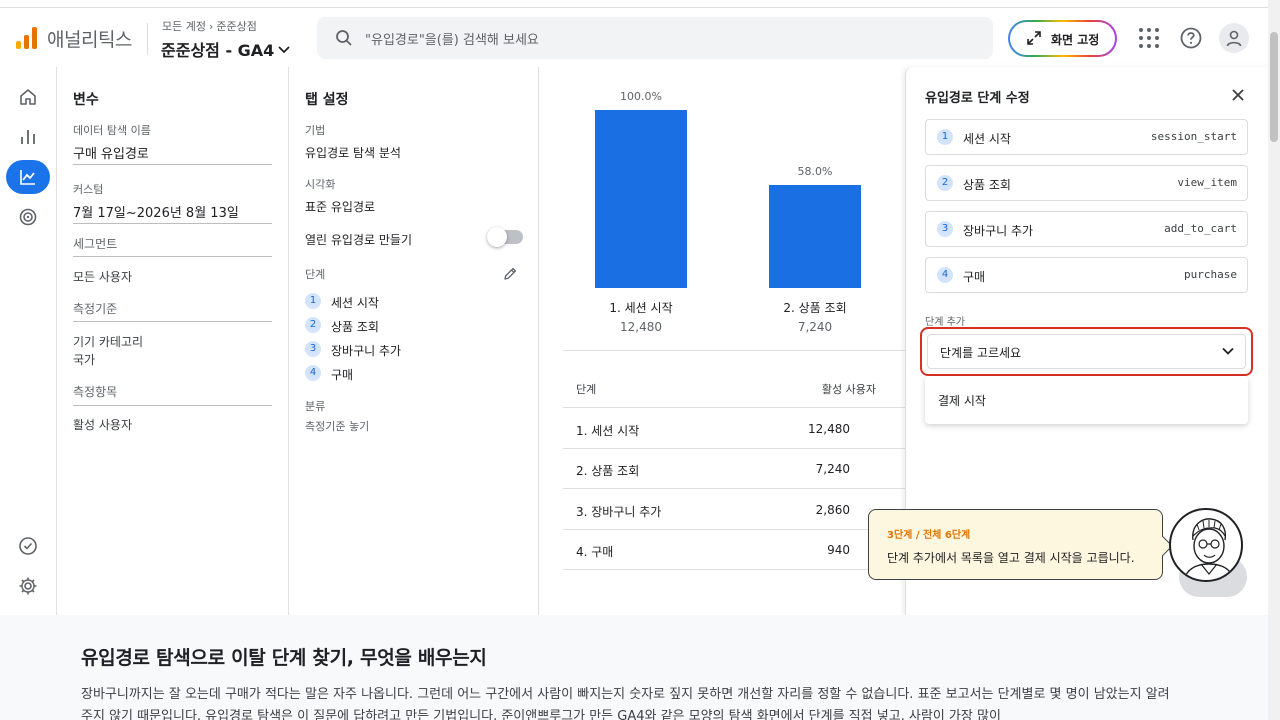 The width and height of the screenshot is (1280, 720). What do you see at coordinates (1274, 360) in the screenshot?
I see `page-scrollbar` at bounding box center [1274, 360].